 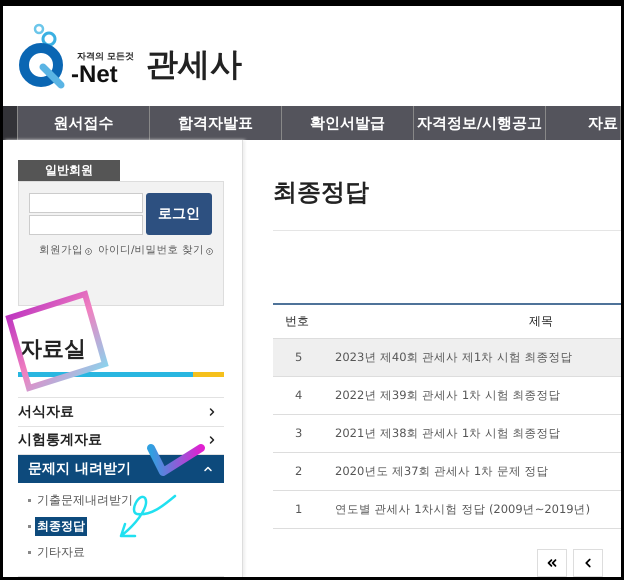 What do you see at coordinates (321, 192) in the screenshot?
I see `page-title: 최종정답` at bounding box center [321, 192].